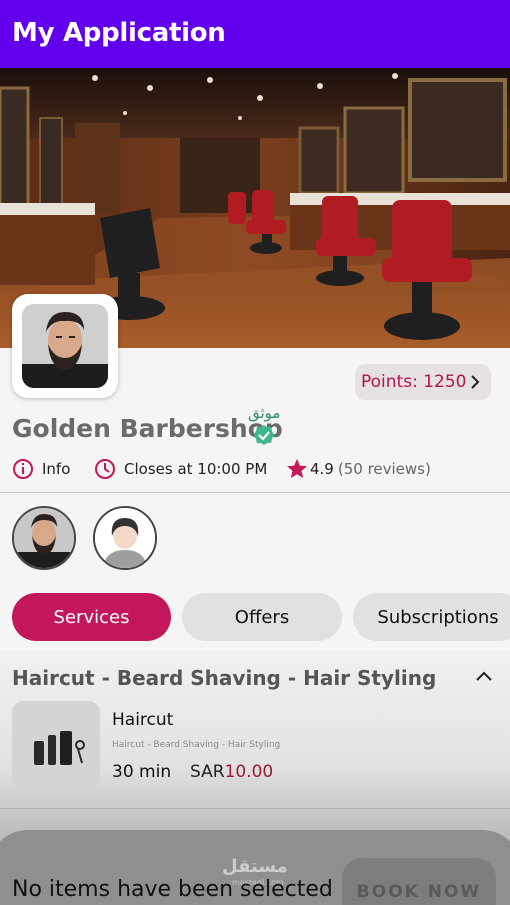 The width and height of the screenshot is (510, 905). Describe the element at coordinates (196, 745) in the screenshot. I see `service-description: Haircut - Beard Shaving - Hair Styling` at that location.